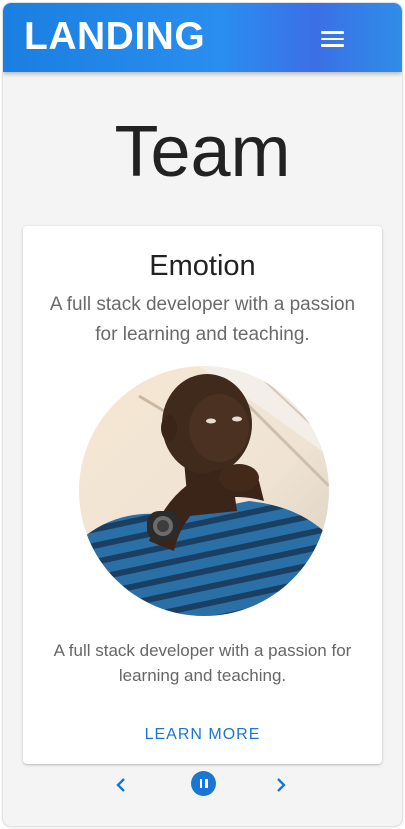 The image size is (405, 829). I want to click on app-bar: LANDING, so click(202, 37).